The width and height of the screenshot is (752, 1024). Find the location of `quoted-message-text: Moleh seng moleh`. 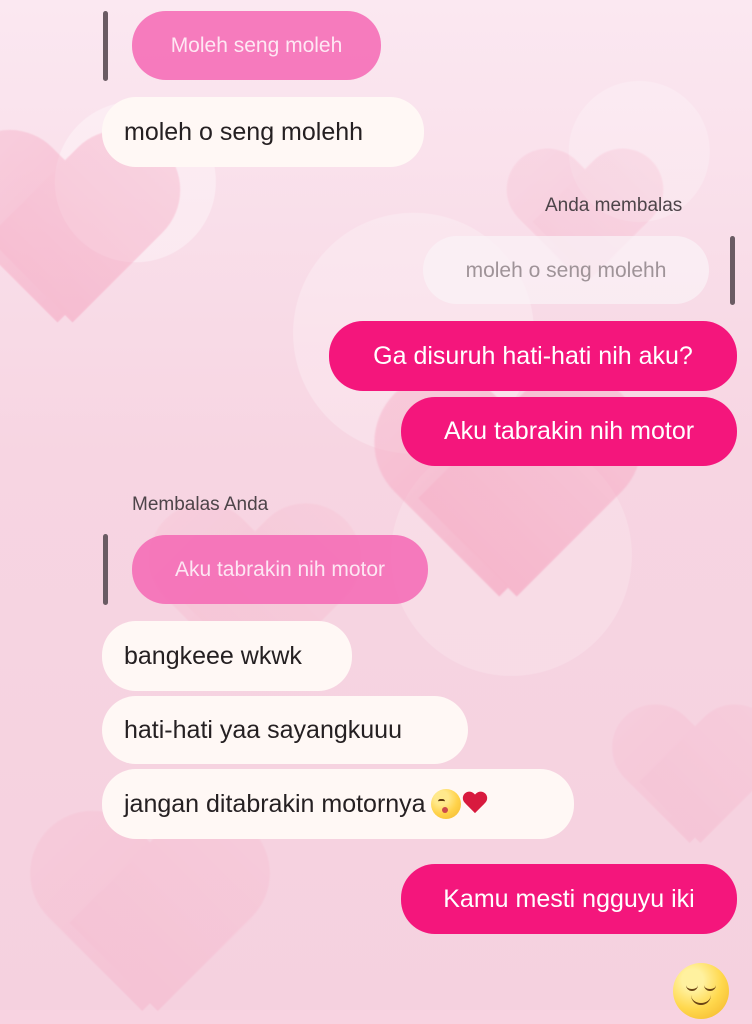

quoted-message-text: Moleh seng moleh is located at coordinates (256, 45).